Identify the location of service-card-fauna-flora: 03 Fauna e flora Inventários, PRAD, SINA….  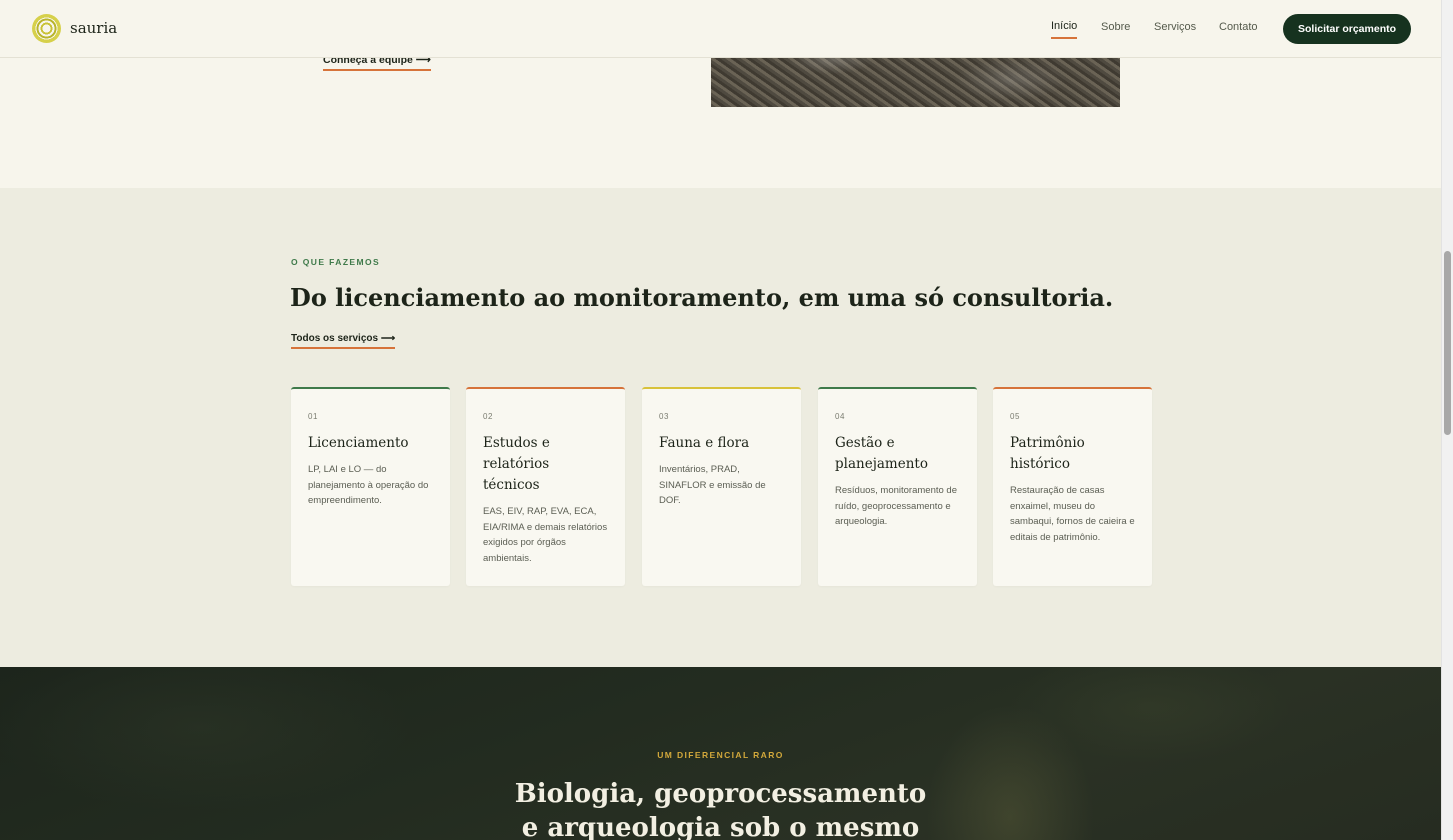
(721, 486).